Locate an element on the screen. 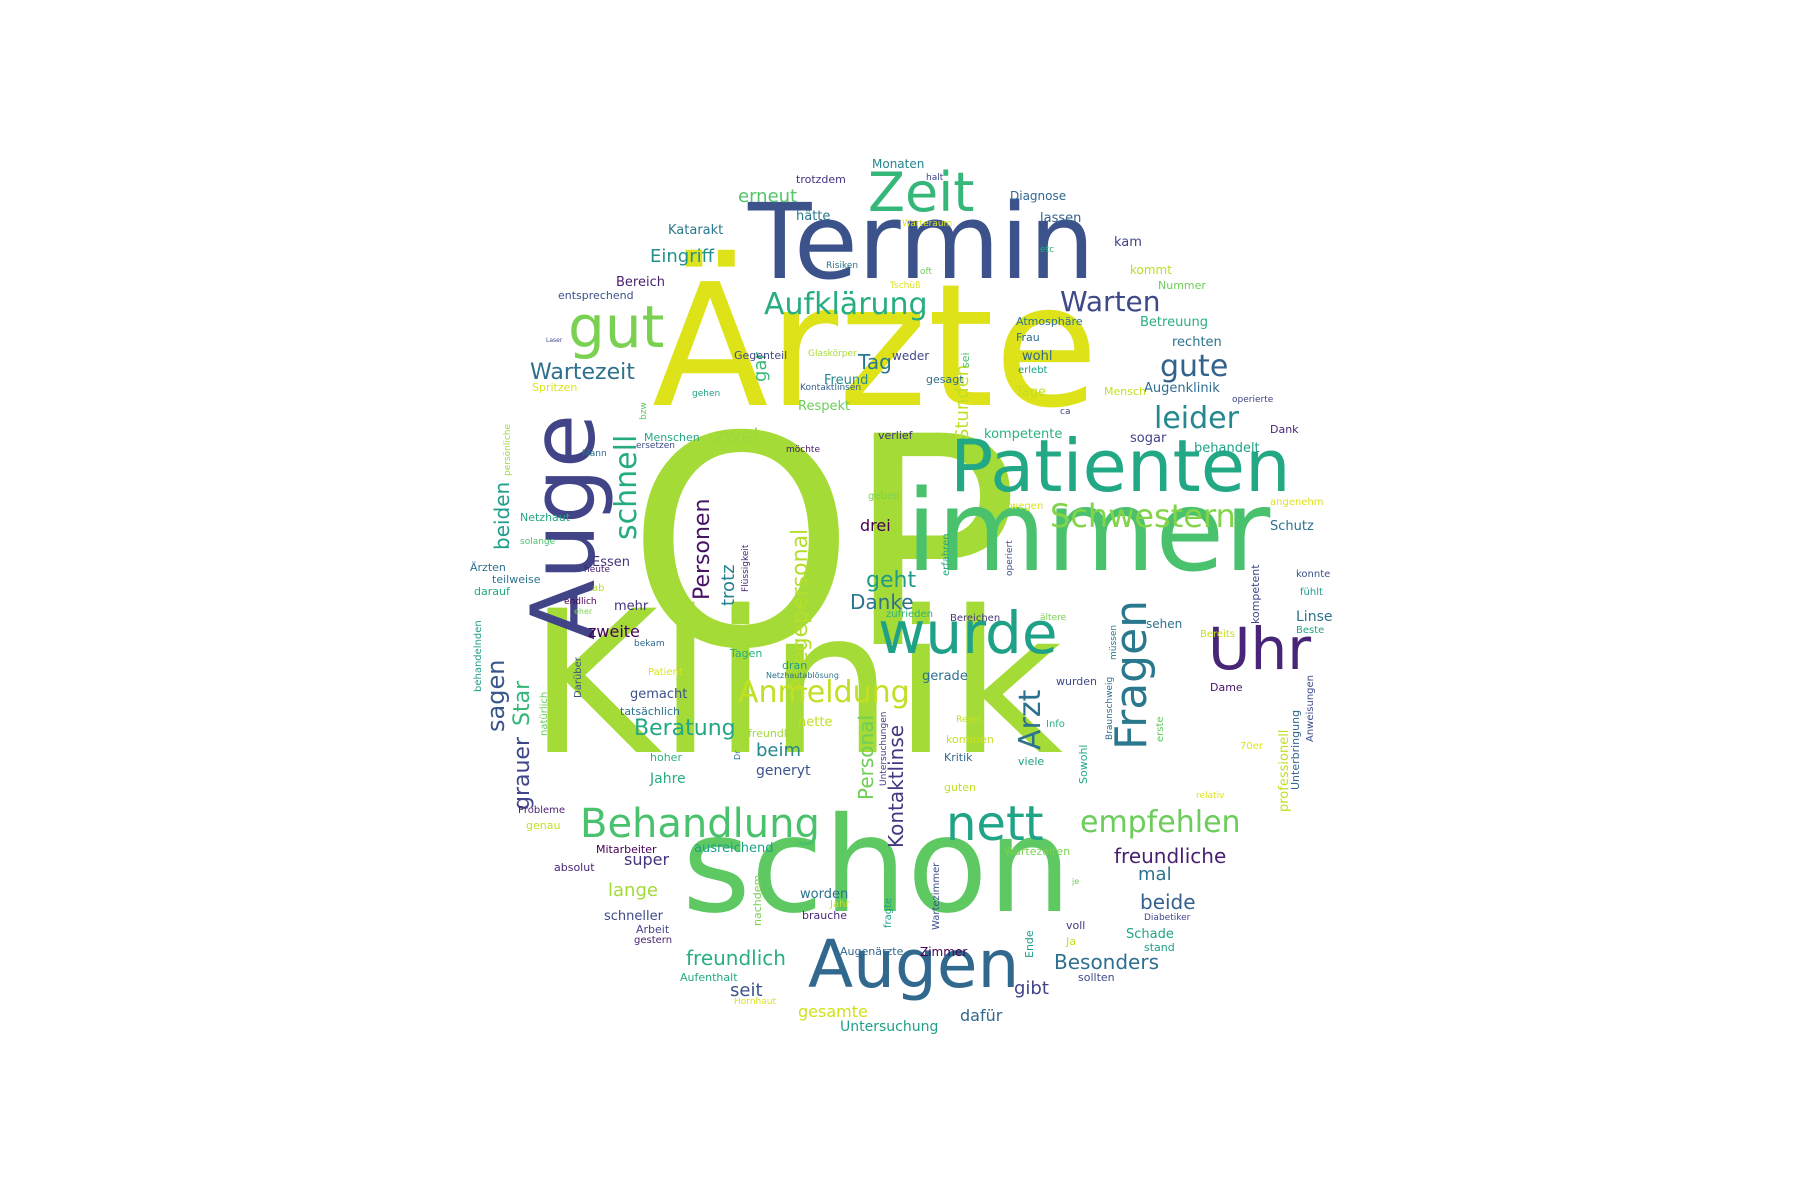 The height and width of the screenshot is (1200, 1800). word-schwestern: Schwestern is located at coordinates (1143, 516).